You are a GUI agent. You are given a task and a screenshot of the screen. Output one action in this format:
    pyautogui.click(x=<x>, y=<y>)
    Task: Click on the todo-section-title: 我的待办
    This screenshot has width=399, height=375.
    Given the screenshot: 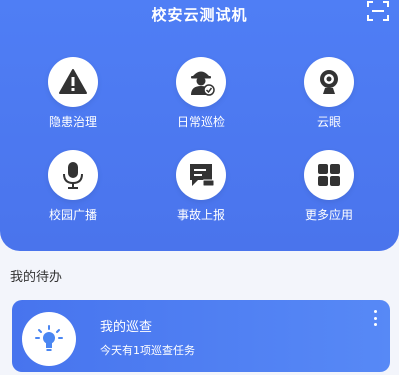 What is the action you would take?
    pyautogui.click(x=36, y=277)
    